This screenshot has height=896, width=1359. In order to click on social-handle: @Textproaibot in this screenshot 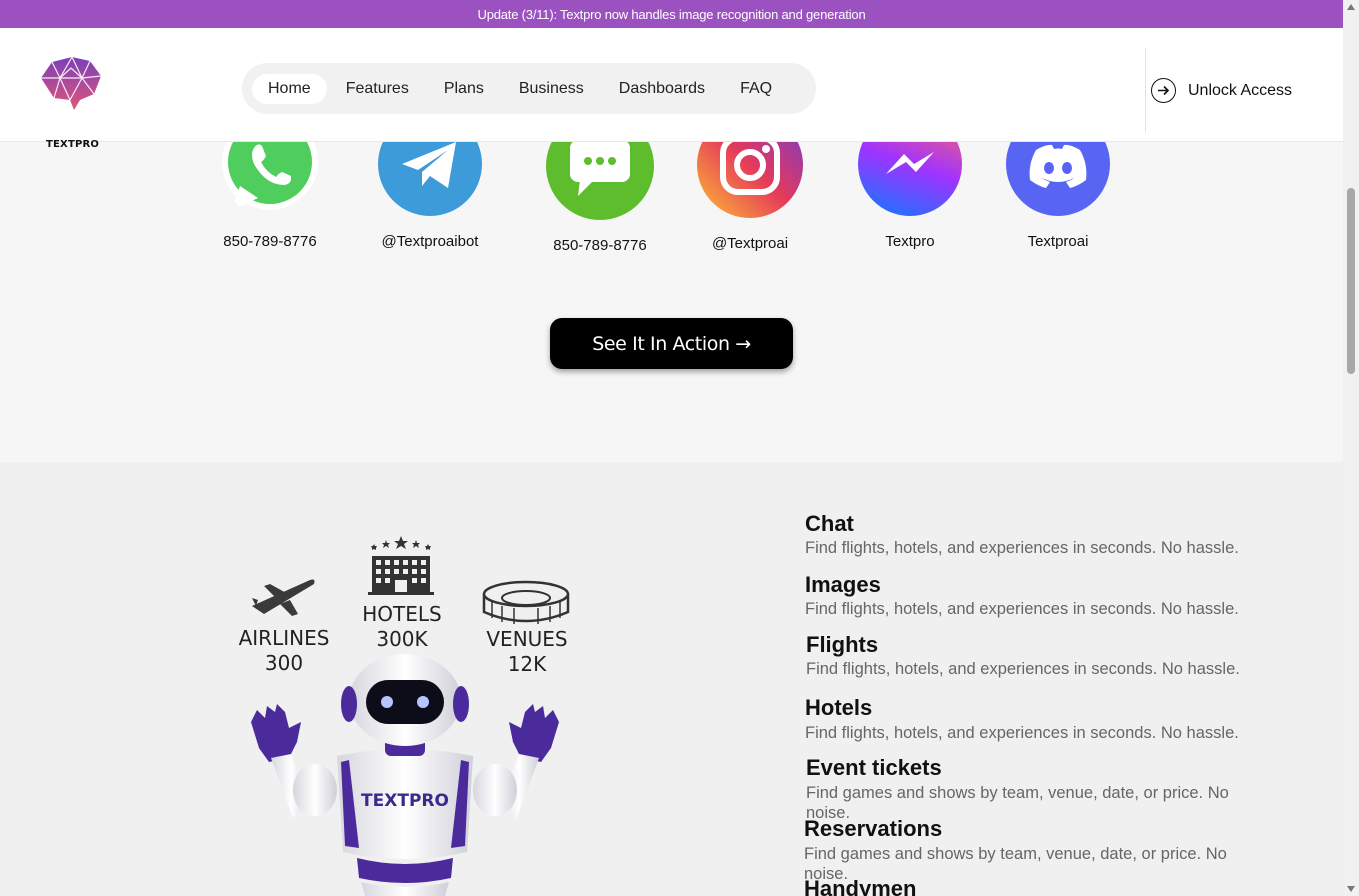, I will do `click(430, 241)`.